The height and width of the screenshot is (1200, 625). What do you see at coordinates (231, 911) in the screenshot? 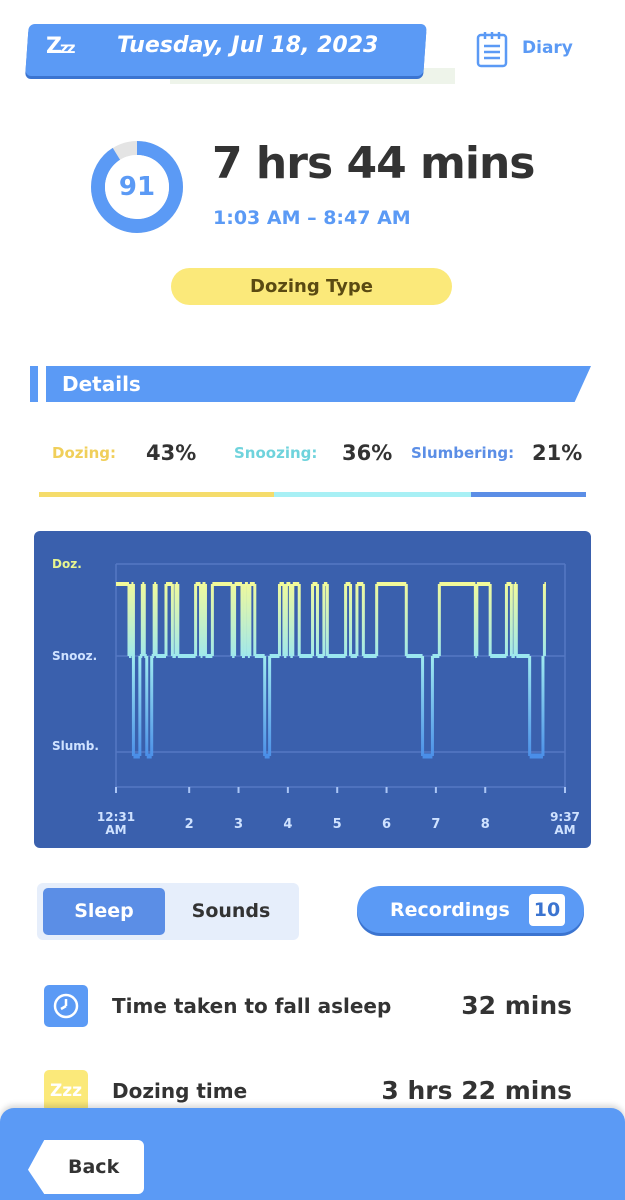
I see `tab-sounds: Sounds` at bounding box center [231, 911].